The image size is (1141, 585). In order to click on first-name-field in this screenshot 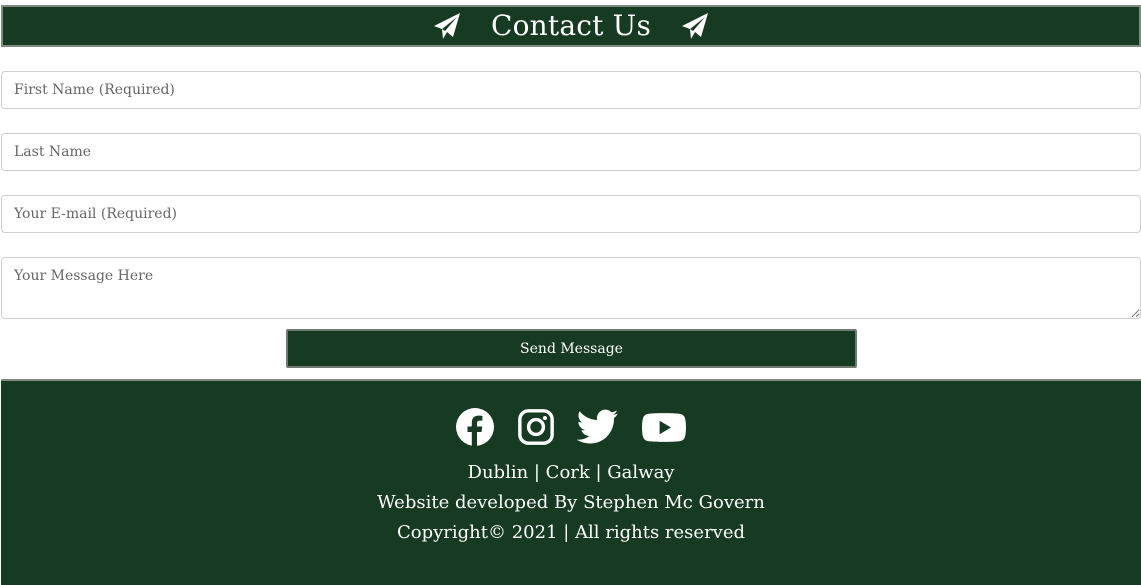, I will do `click(571, 90)`.